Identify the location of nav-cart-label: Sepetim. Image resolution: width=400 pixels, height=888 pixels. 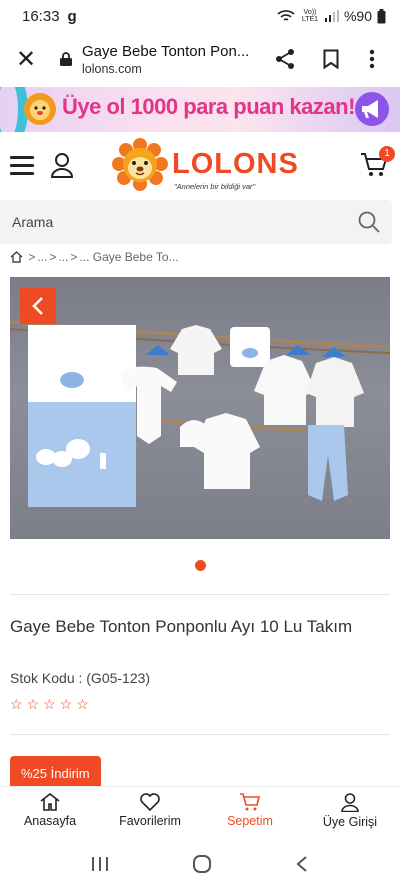
(250, 821).